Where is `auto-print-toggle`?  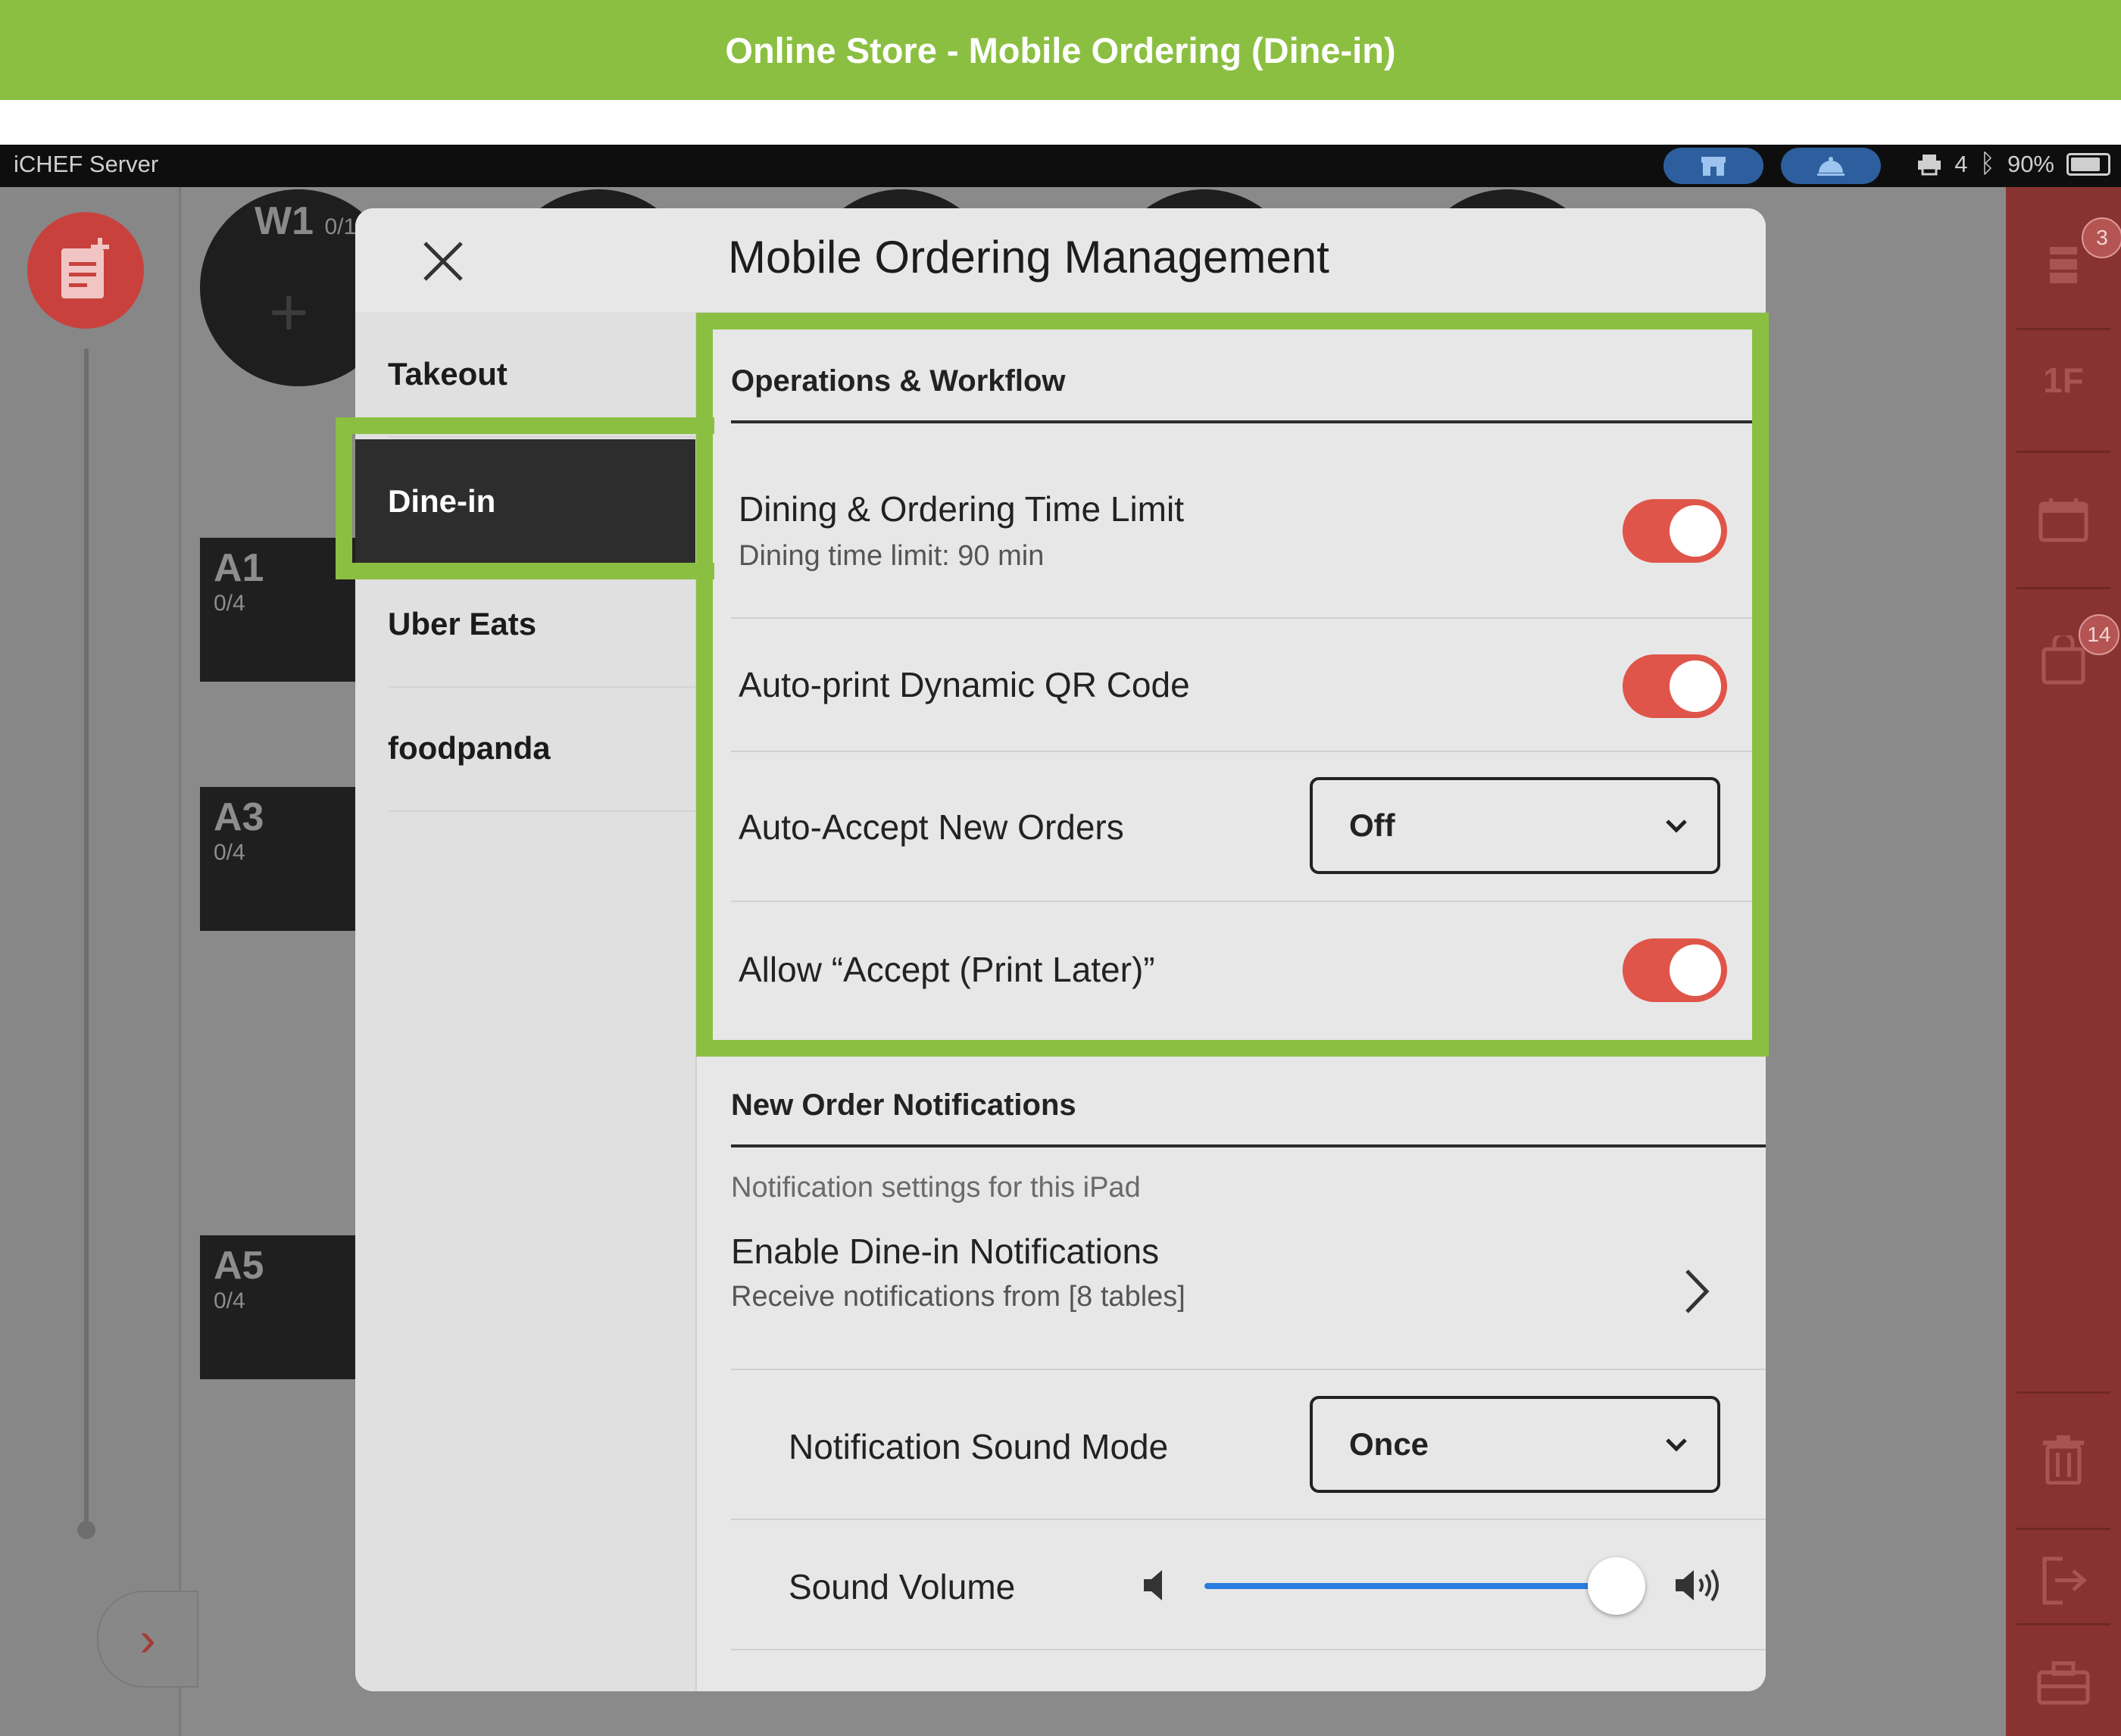 auto-print-toggle is located at coordinates (1675, 686).